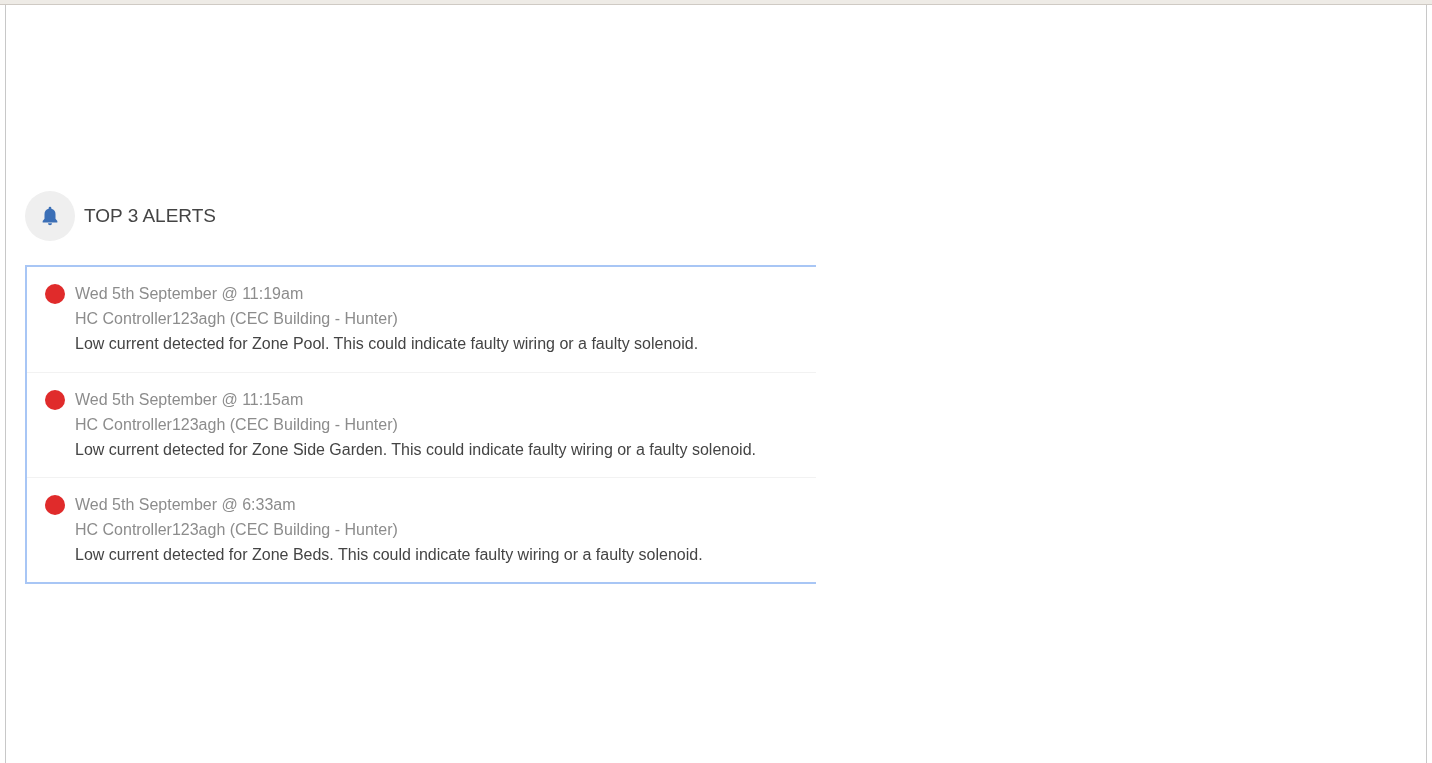 Image resolution: width=1432 pixels, height=763 pixels. Describe the element at coordinates (186, 505) in the screenshot. I see `alert-time: Wed 5th September @ 6:33am` at that location.